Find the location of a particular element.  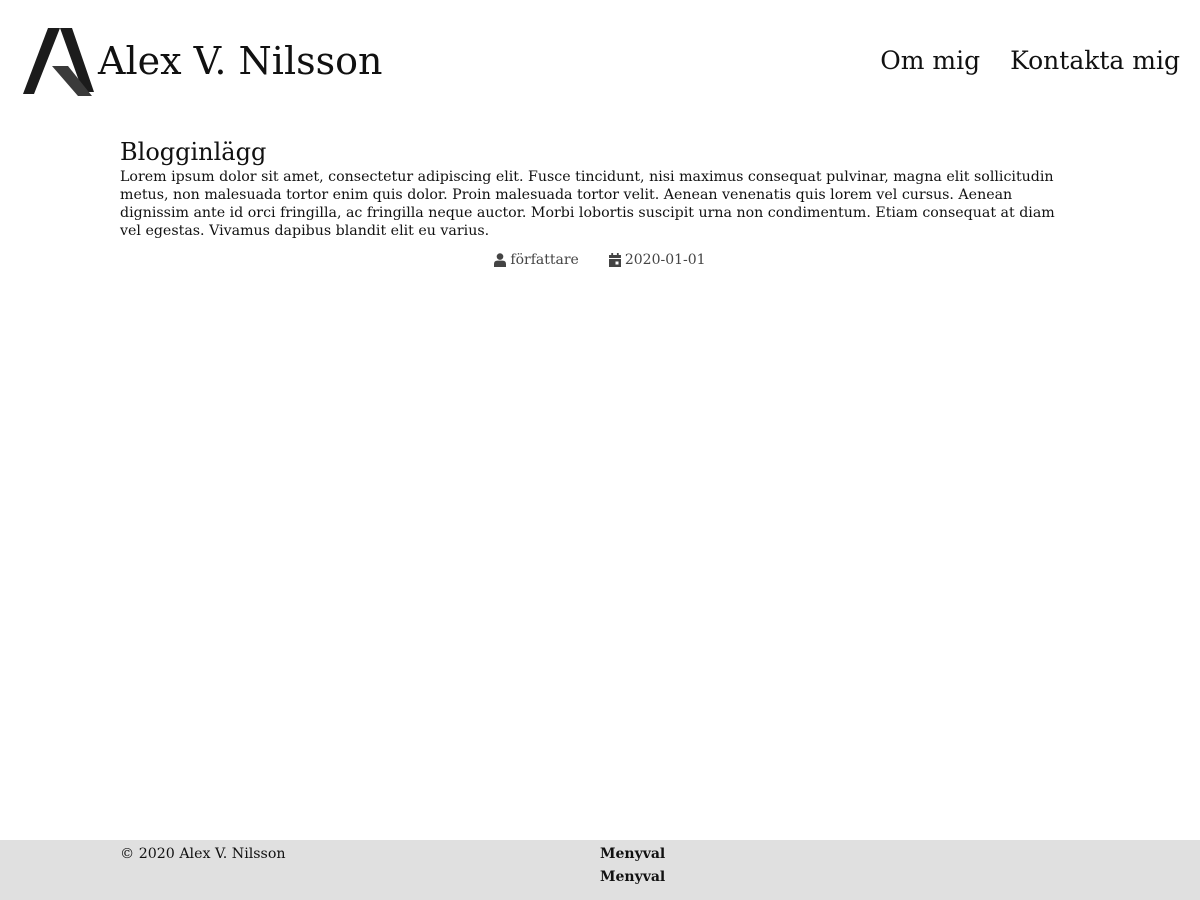

nav-link-contact: Kontakta mig is located at coordinates (1095, 61).